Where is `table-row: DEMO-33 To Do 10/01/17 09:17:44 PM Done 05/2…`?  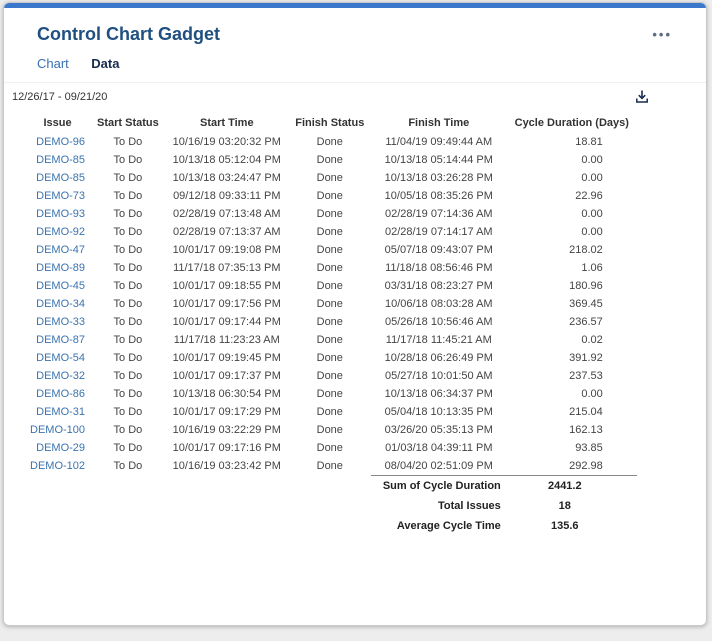 table-row: DEMO-33 To Do 10/01/17 09:17:44 PM Done 05/2… is located at coordinates (330, 322).